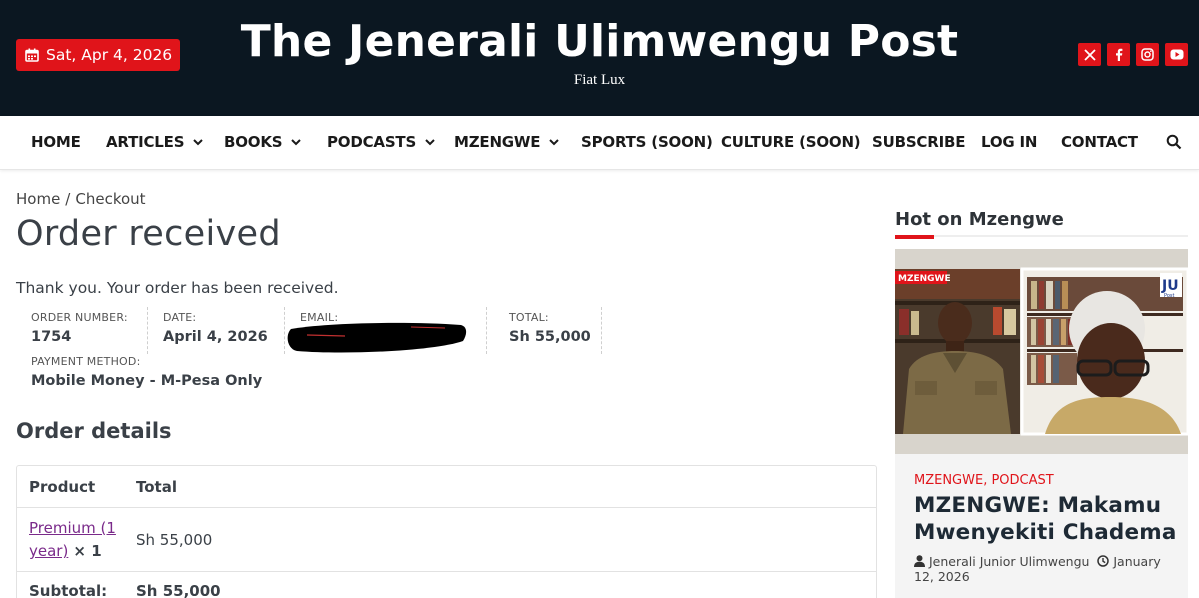 This screenshot has width=1199, height=598. I want to click on search-icon, so click(1174, 142).